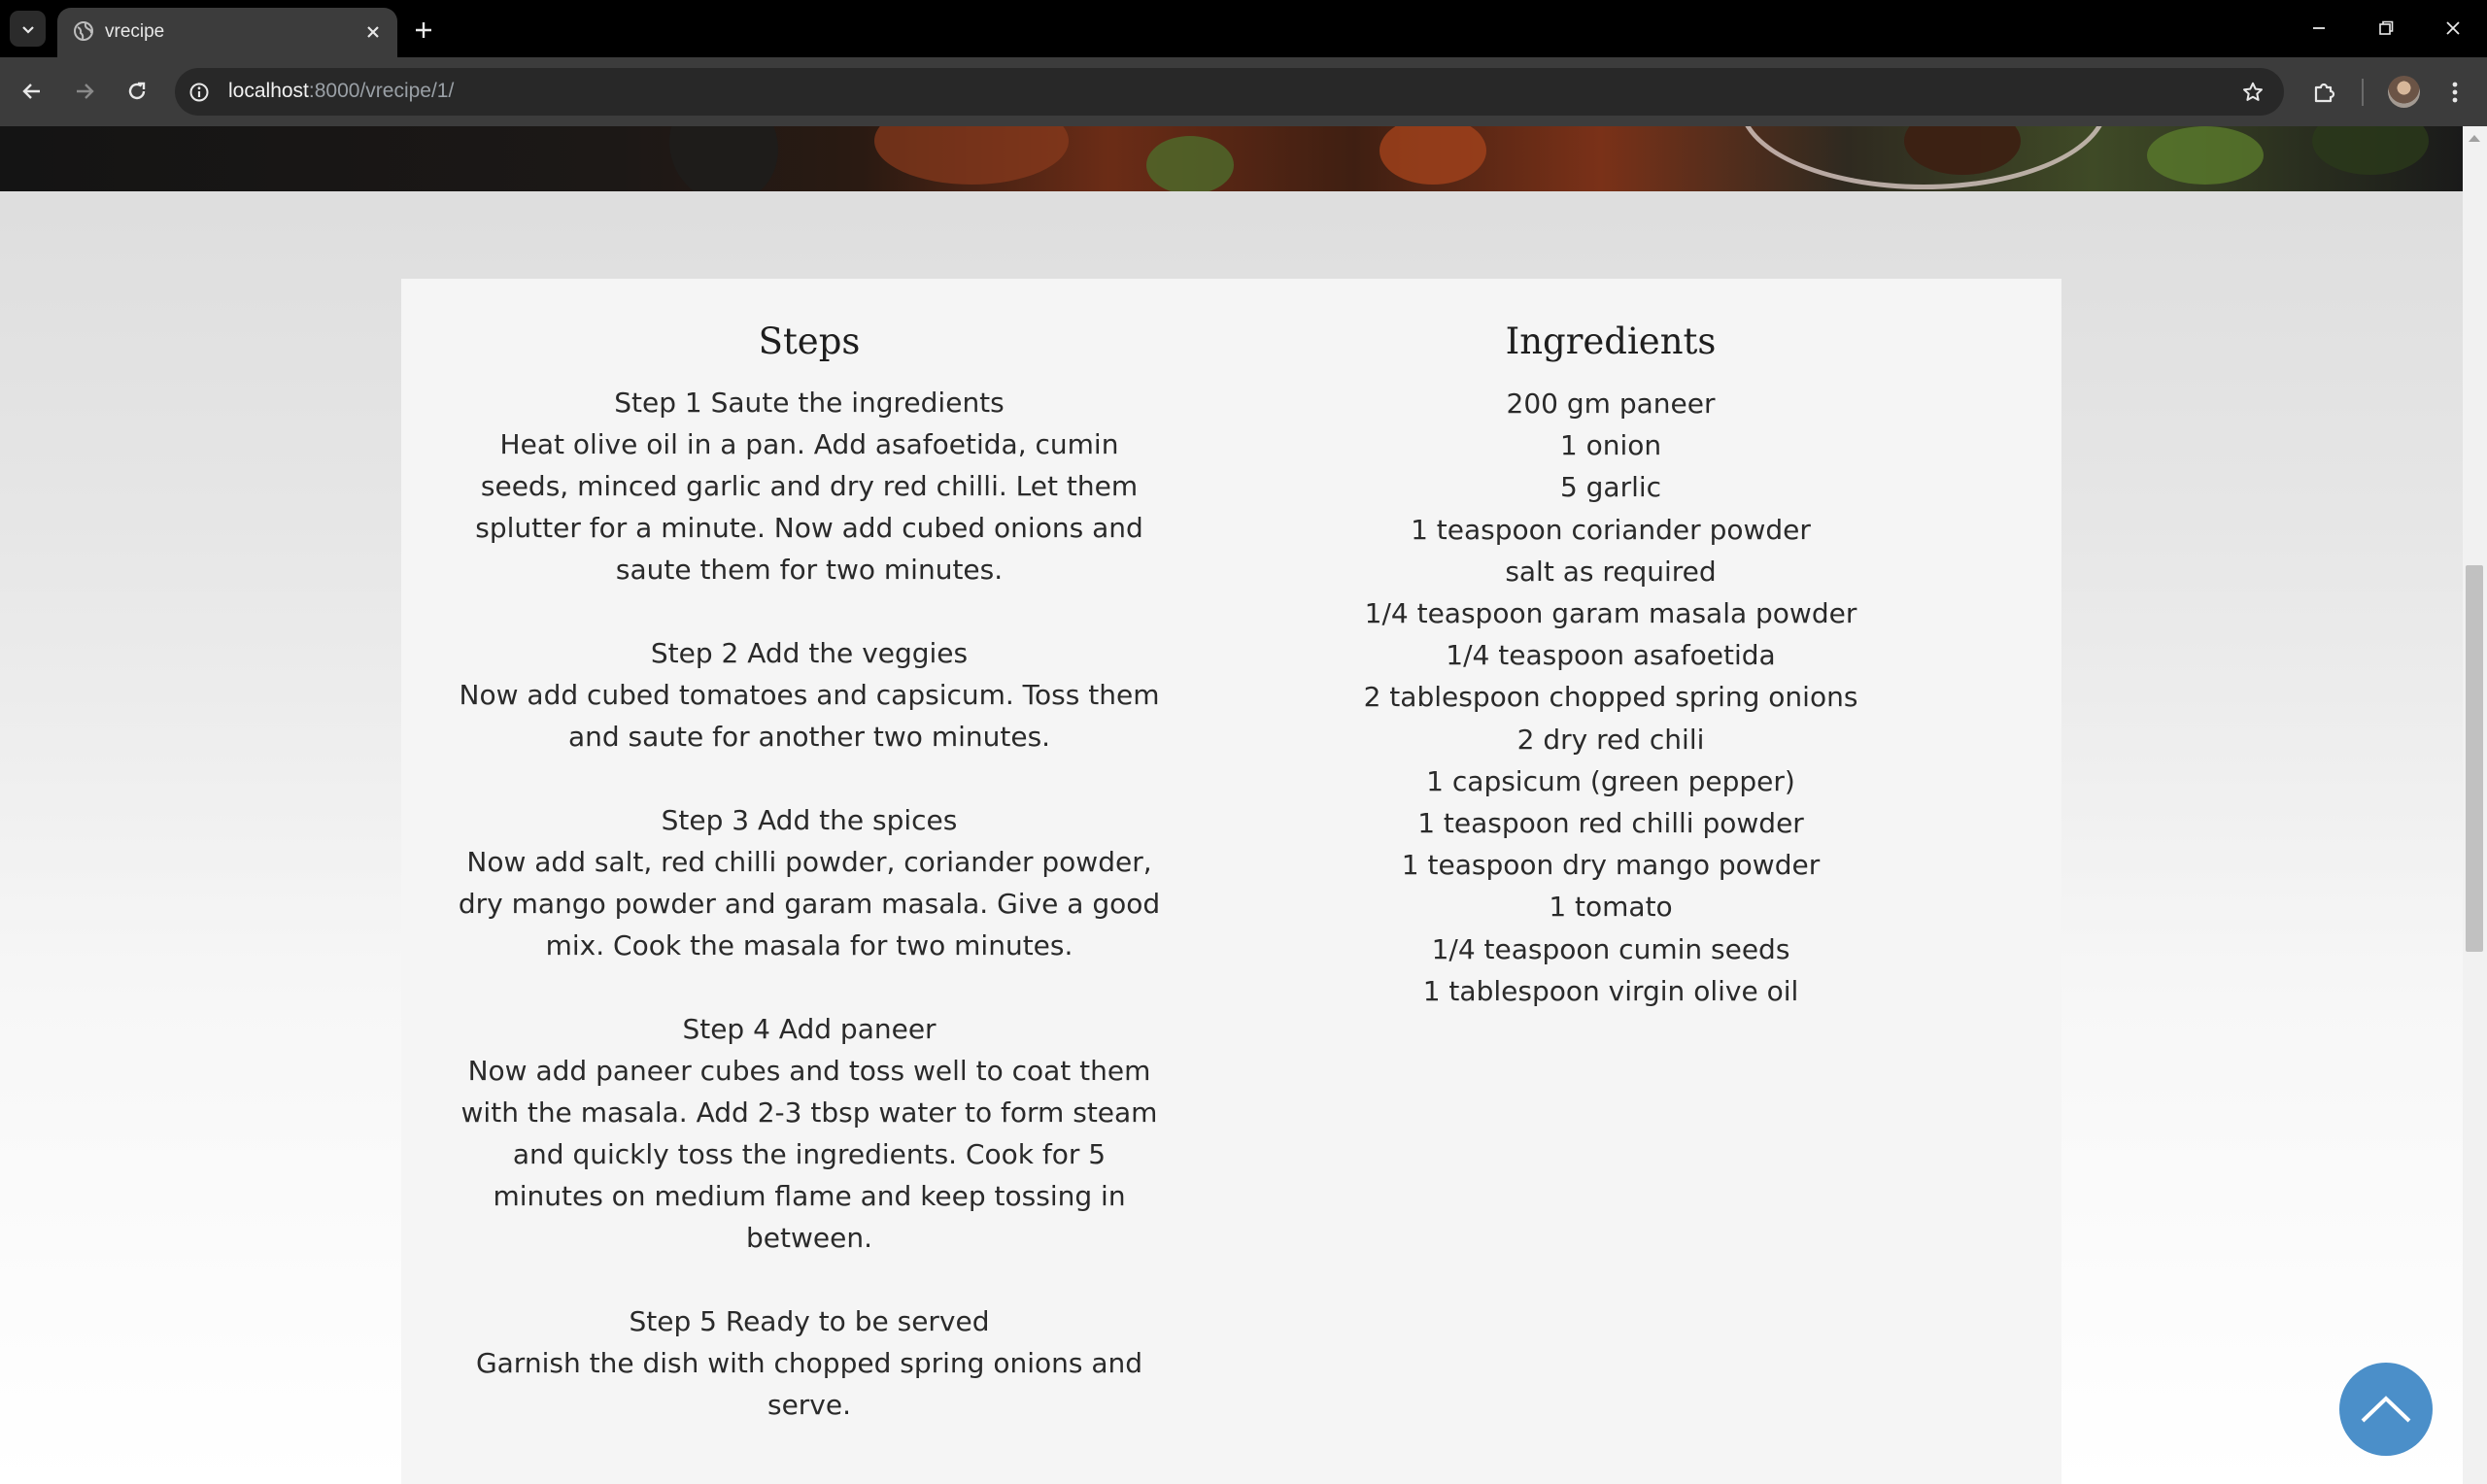 The height and width of the screenshot is (1484, 2487). I want to click on tab-search-button, so click(28, 29).